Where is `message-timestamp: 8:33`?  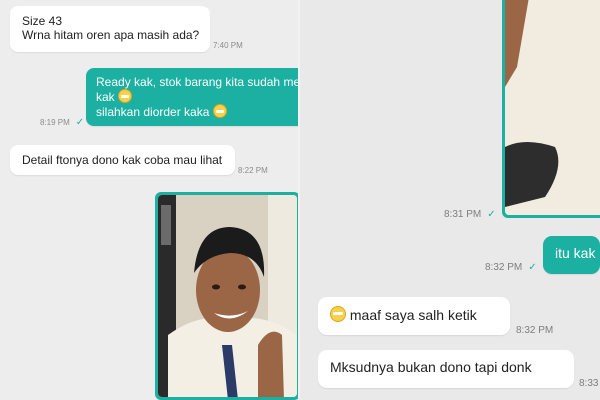 message-timestamp: 8:33 is located at coordinates (589, 383).